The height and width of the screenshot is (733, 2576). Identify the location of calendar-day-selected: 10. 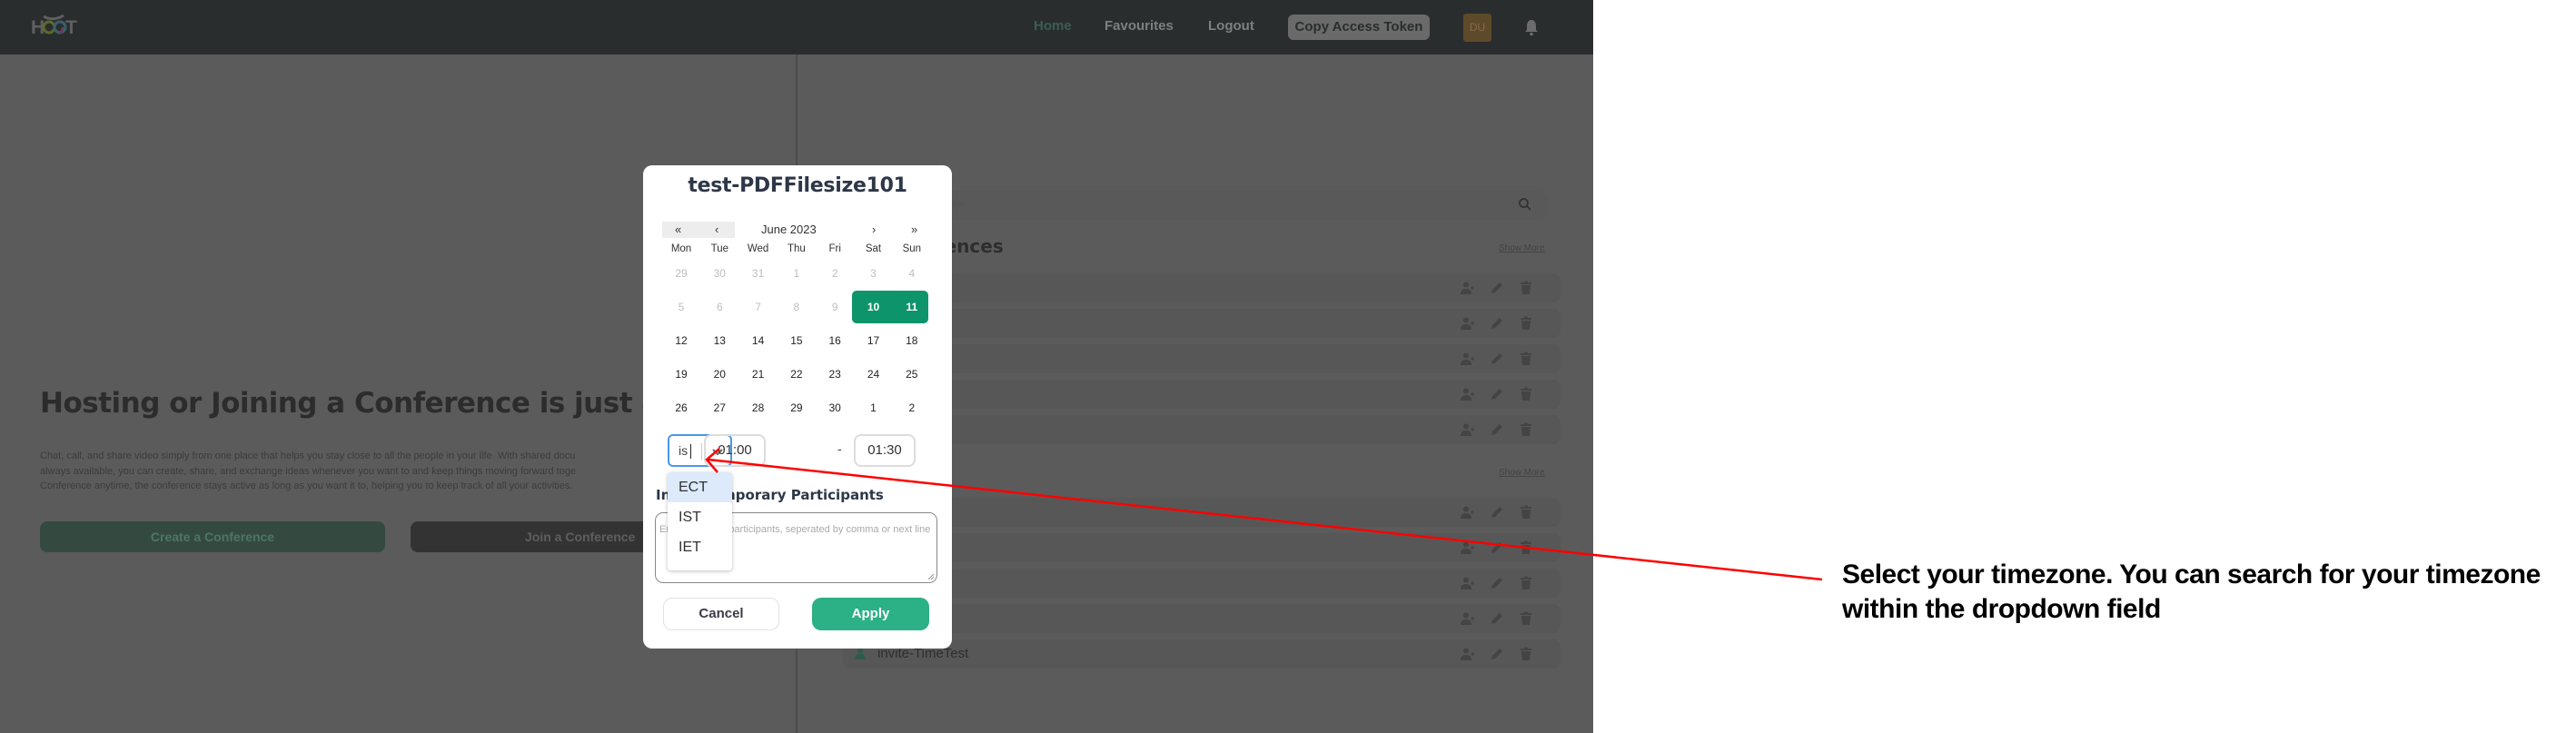
(874, 307).